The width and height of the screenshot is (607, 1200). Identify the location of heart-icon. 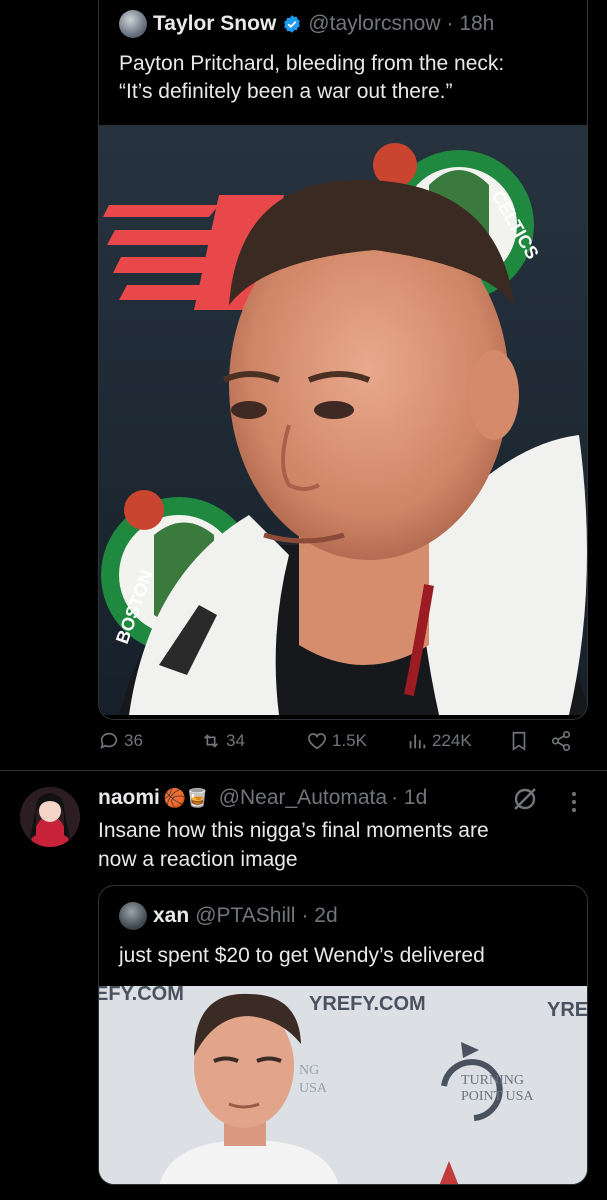
(317, 741).